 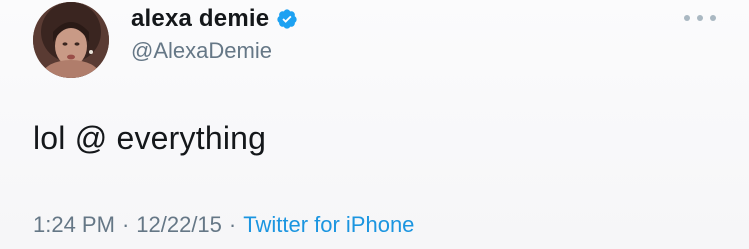 I want to click on user-handle: @AlexaDemie, so click(x=201, y=51).